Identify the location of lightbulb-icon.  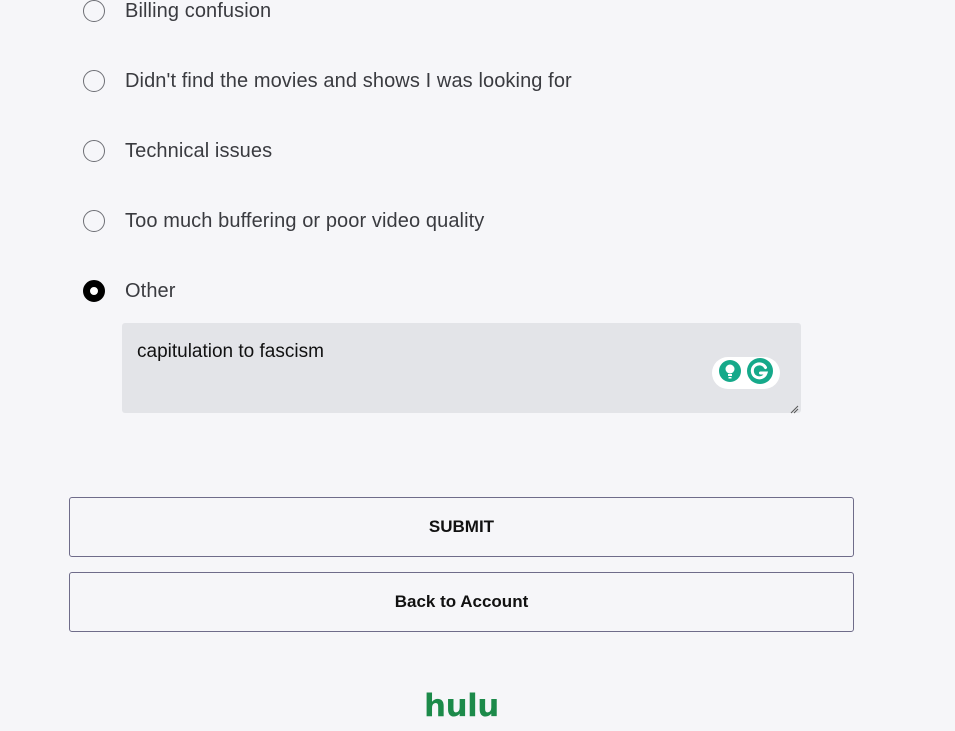
(730, 373).